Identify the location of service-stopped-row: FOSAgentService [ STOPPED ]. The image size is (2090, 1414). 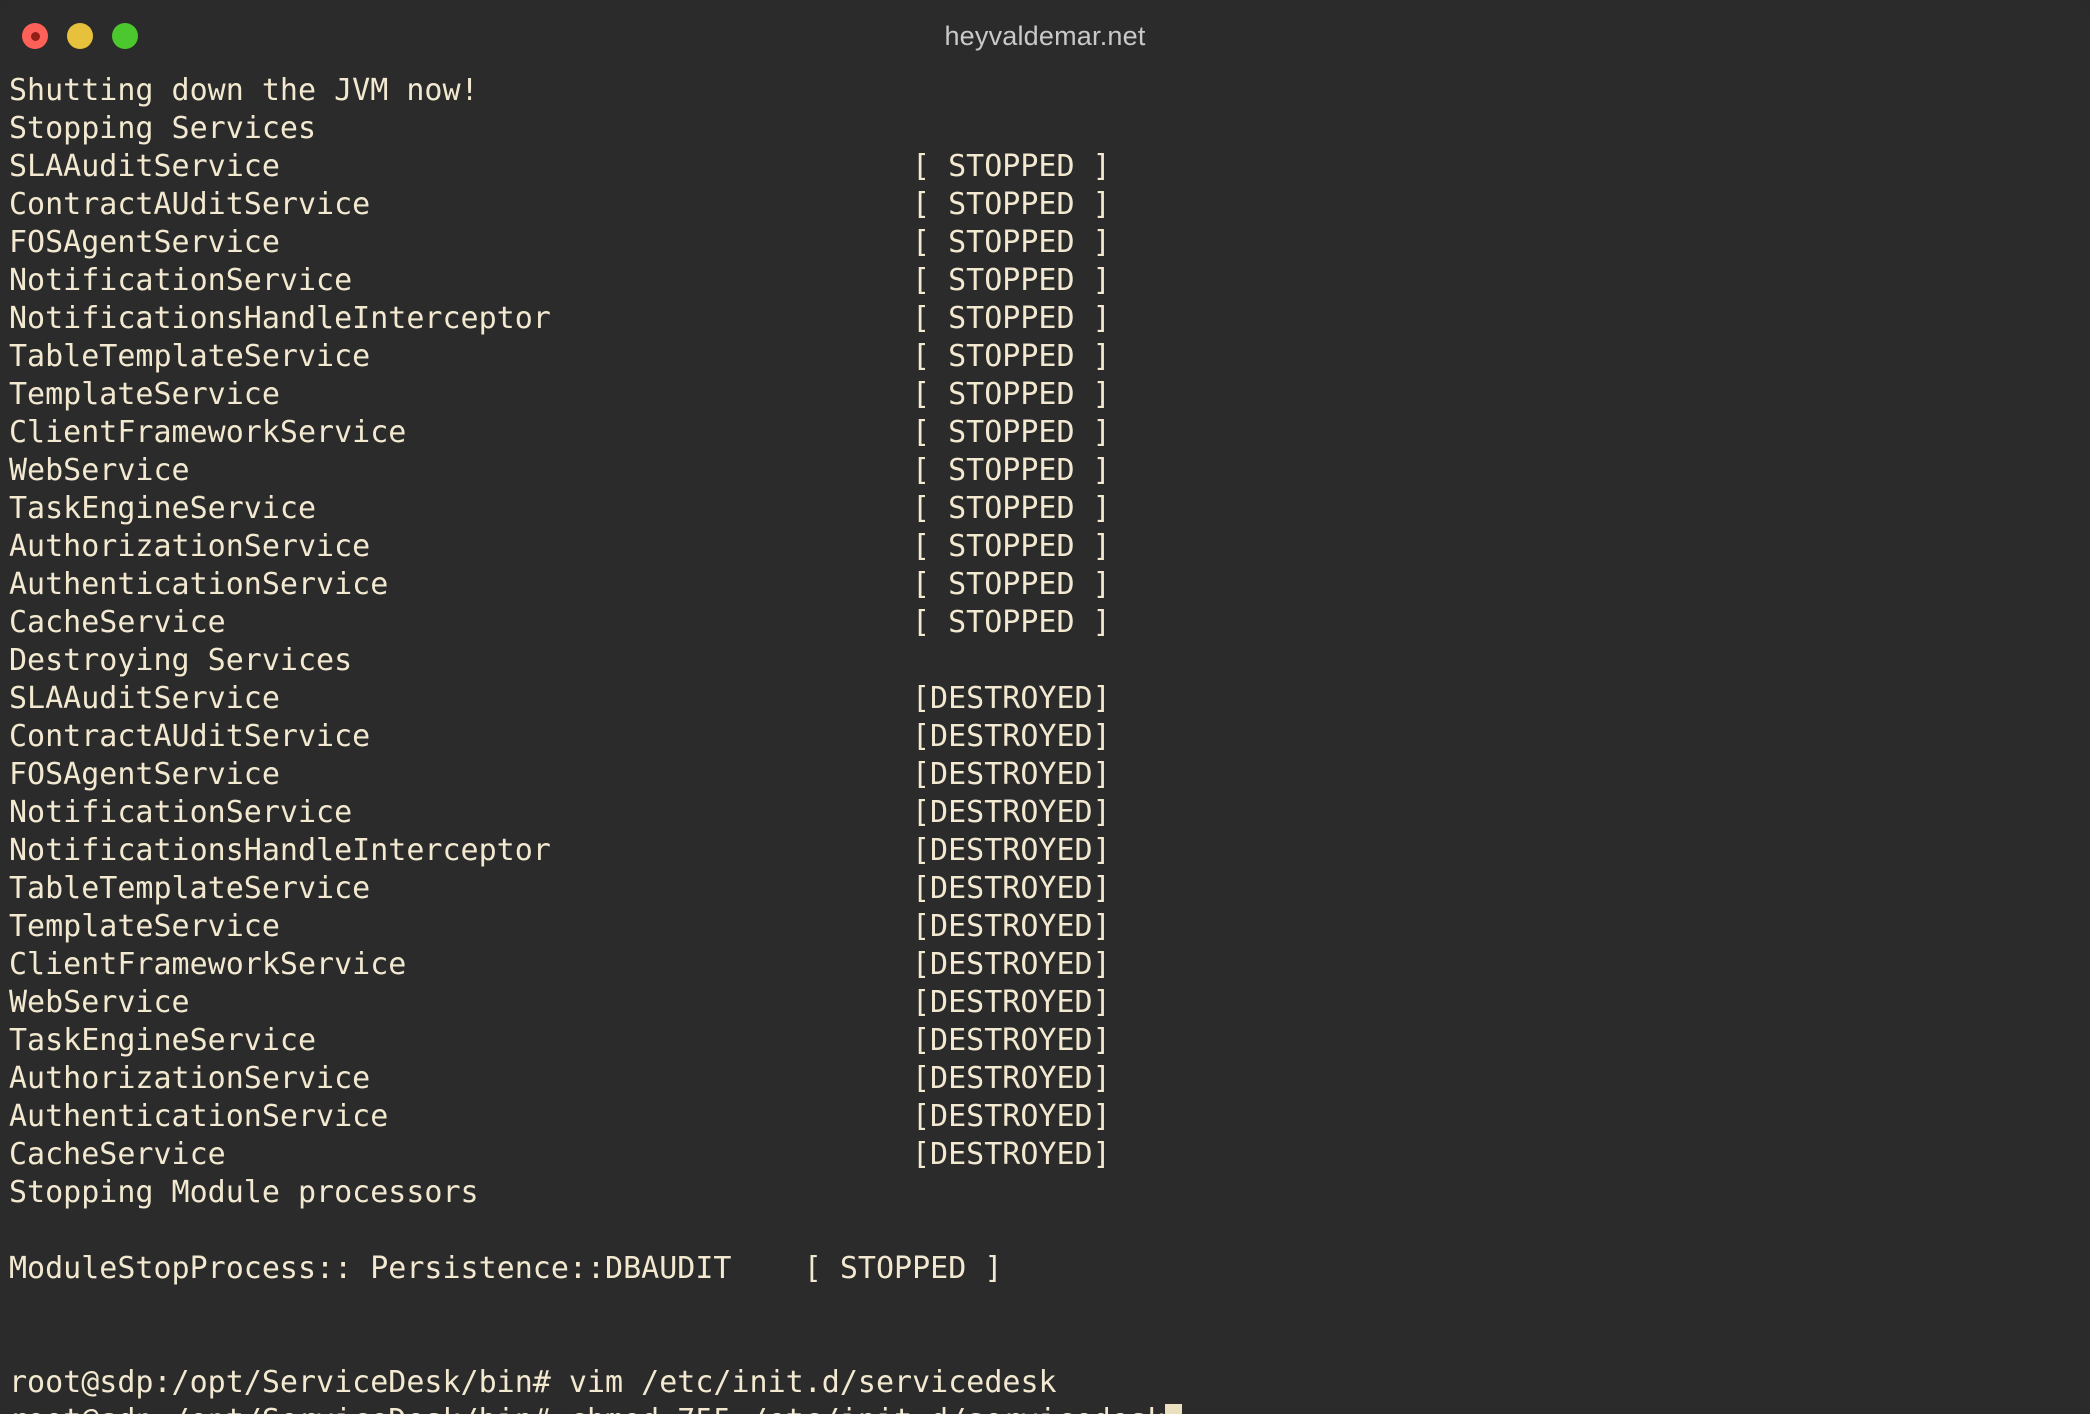
(1049, 243).